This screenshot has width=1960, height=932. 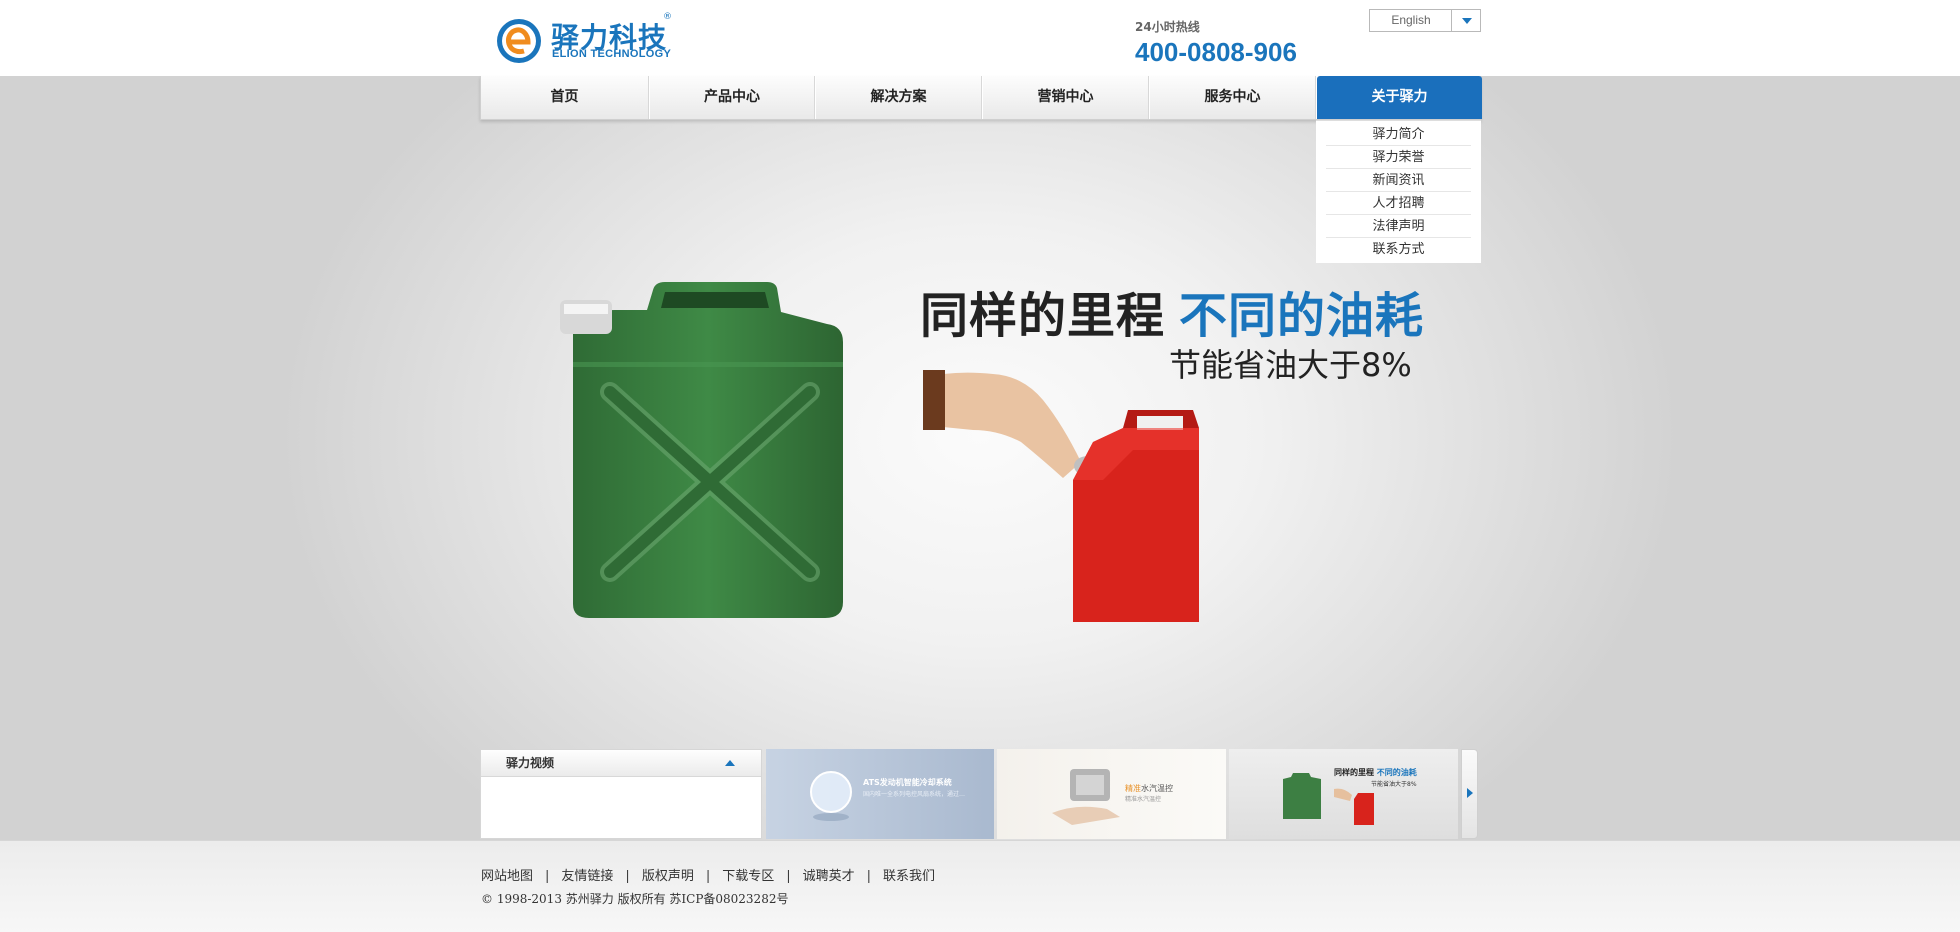 What do you see at coordinates (732, 97) in the screenshot?
I see `nav-products: 产品中心` at bounding box center [732, 97].